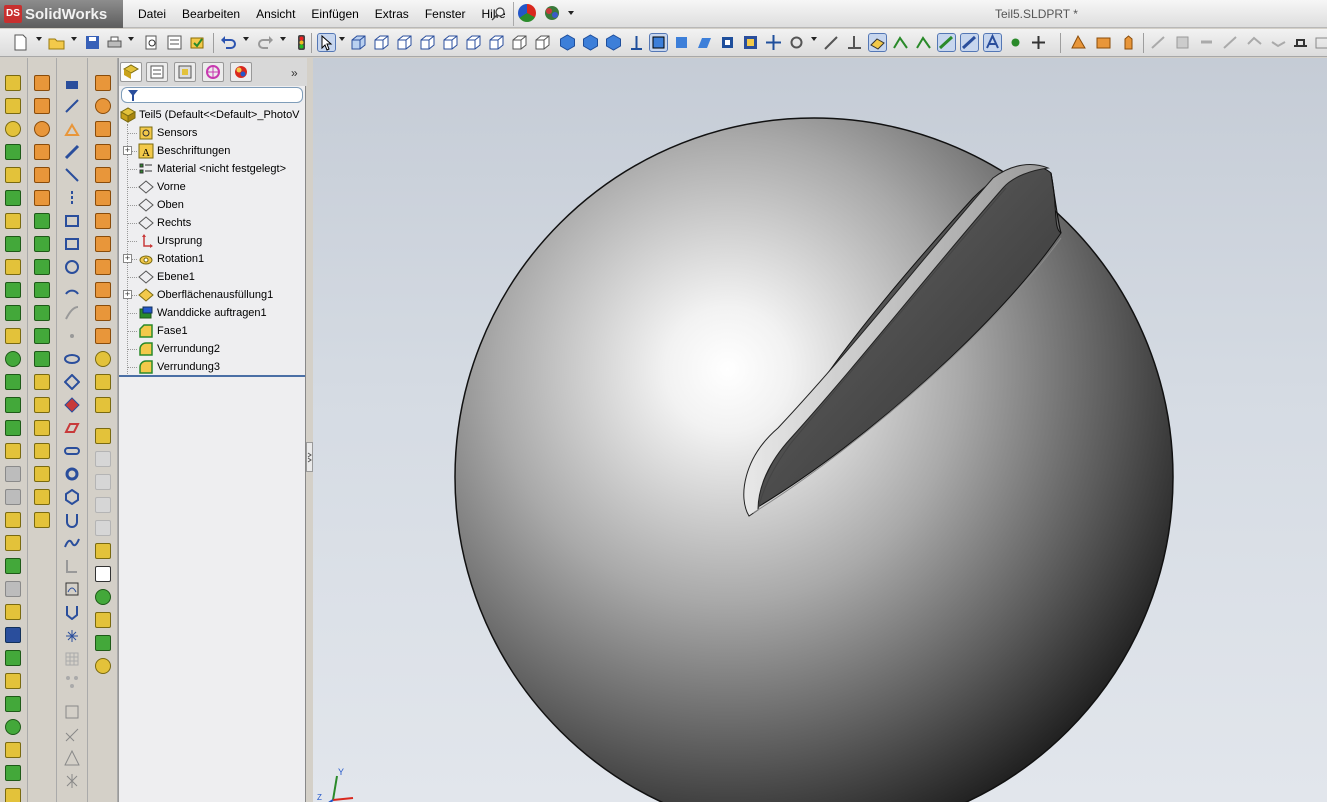 Image resolution: width=1327 pixels, height=802 pixels. Describe the element at coordinates (72, 612) in the screenshot. I see `linear-sketch-pattern-icon` at that location.